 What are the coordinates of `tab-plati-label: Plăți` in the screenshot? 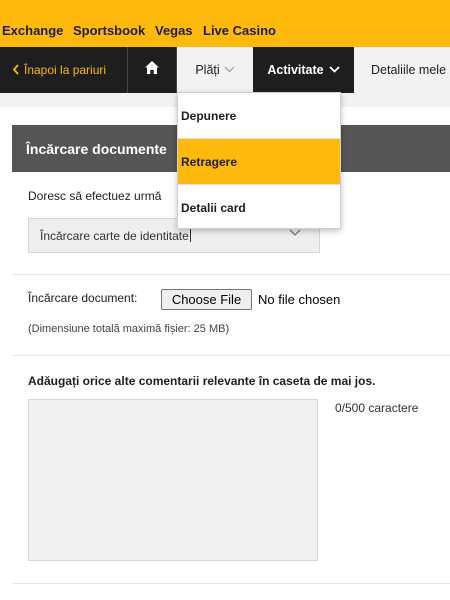 It's located at (207, 70).